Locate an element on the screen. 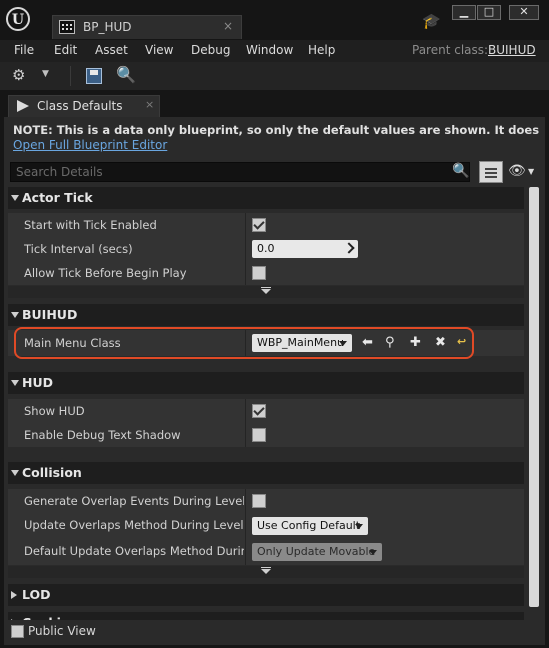 Image resolution: width=549 pixels, height=648 pixels. parent-class-label: Parent class: is located at coordinates (450, 50).